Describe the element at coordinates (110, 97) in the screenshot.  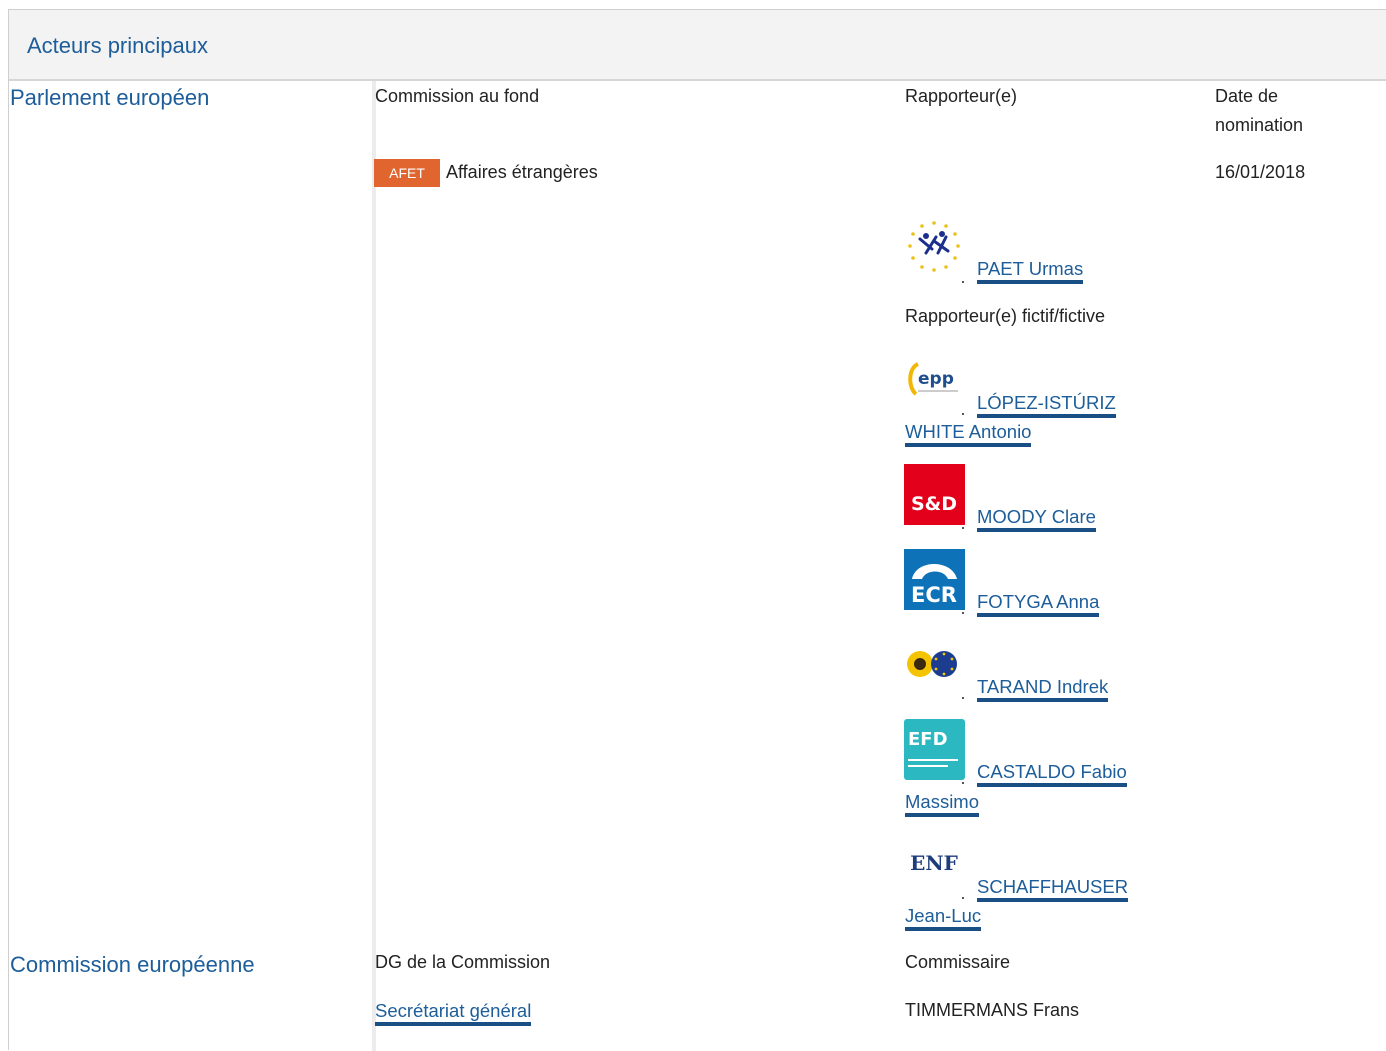
I see `actor-parliament: Parlement européen` at that location.